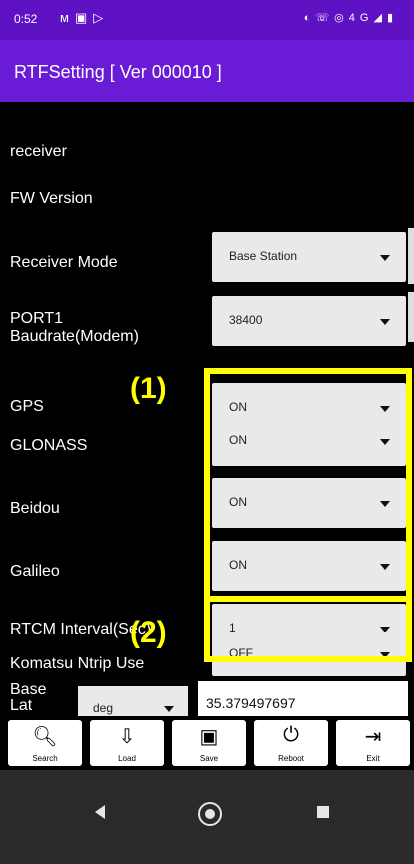  What do you see at coordinates (21, 705) in the screenshot?
I see `base-lat-label-line2: Lat` at bounding box center [21, 705].